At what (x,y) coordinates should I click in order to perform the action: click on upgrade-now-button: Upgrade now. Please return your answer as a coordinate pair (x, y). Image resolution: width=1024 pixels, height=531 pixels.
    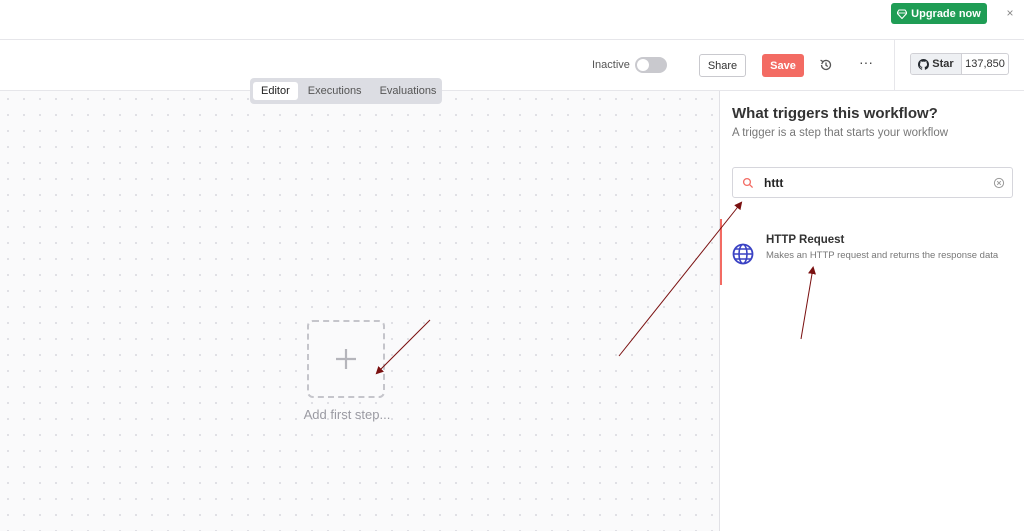
    Looking at the image, I should click on (939, 13).